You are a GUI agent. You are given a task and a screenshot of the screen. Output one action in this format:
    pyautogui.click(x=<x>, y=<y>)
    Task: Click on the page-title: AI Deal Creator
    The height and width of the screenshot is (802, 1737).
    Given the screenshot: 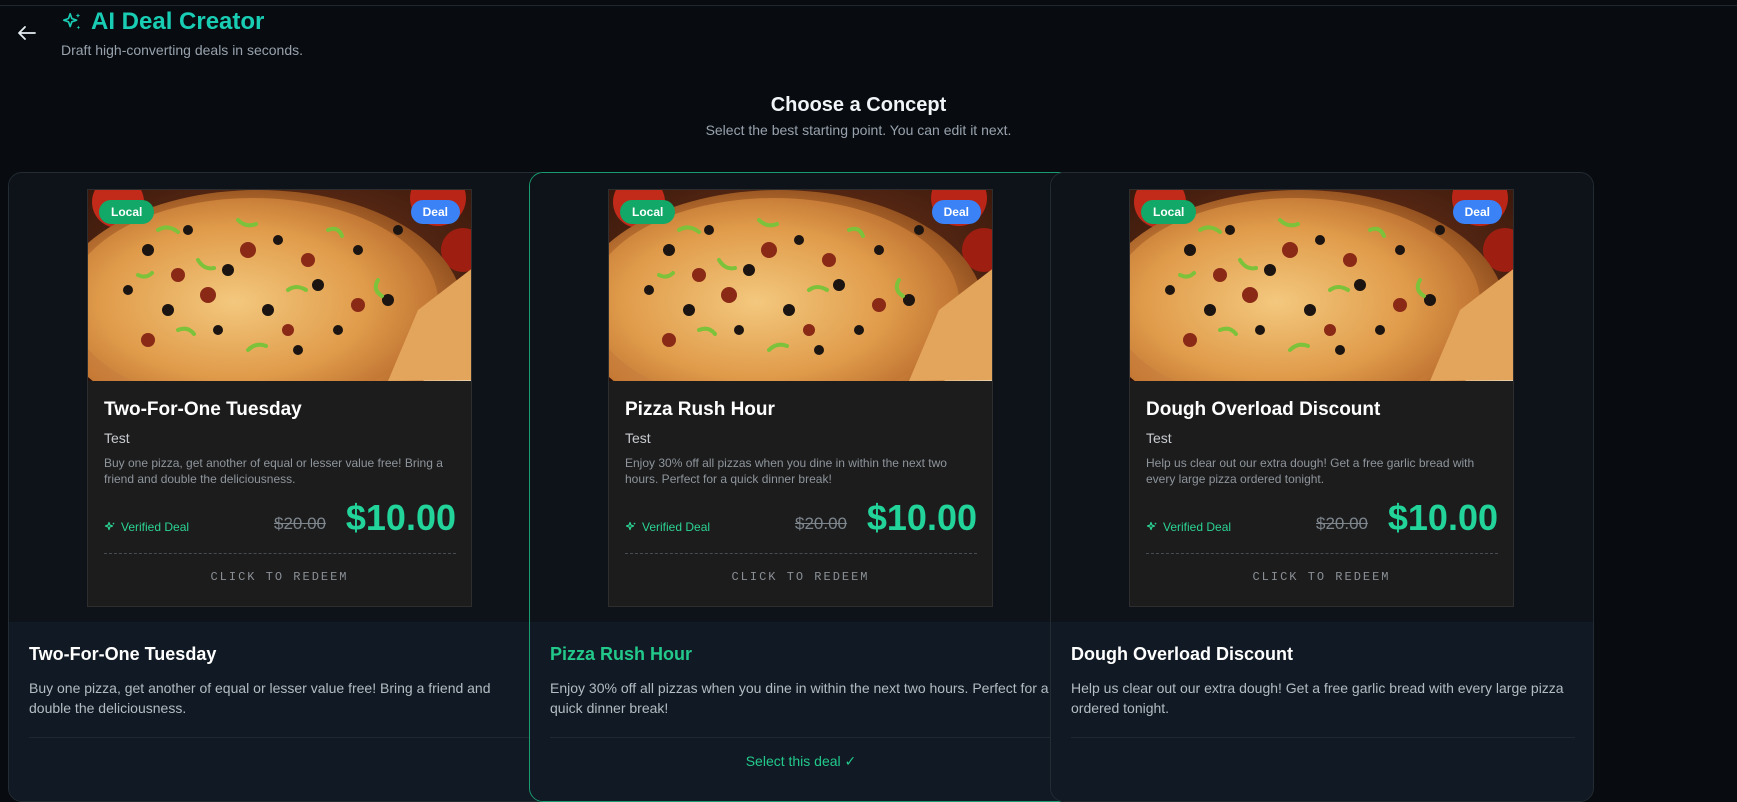 What is the action you would take?
    pyautogui.click(x=162, y=22)
    